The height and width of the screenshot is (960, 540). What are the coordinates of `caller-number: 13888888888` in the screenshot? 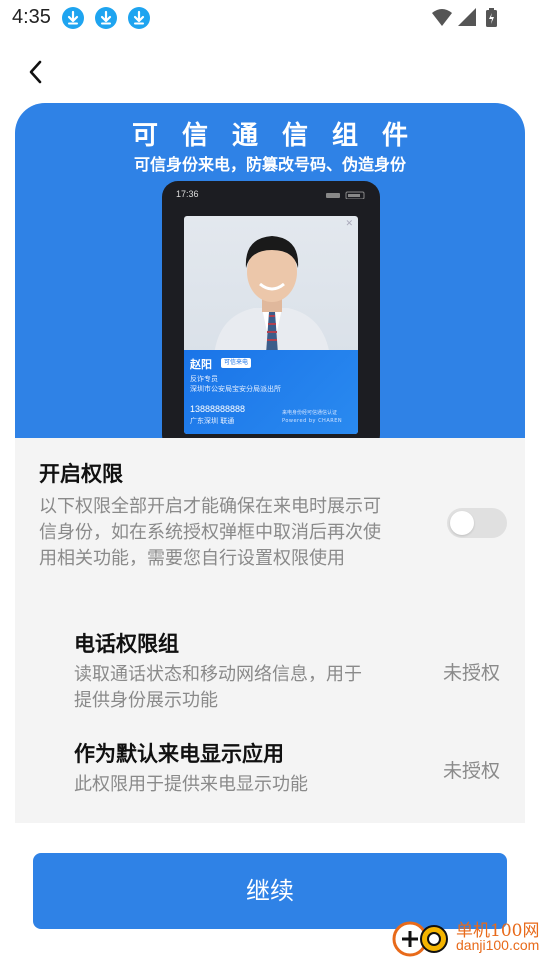 It's located at (218, 409).